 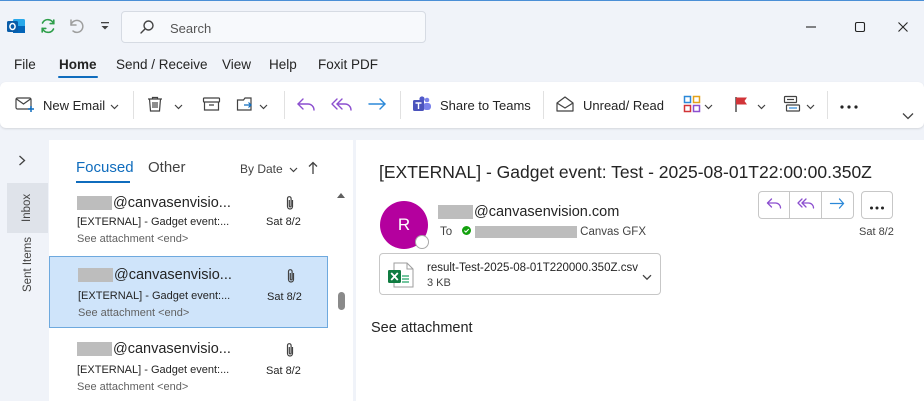 What do you see at coordinates (167, 167) in the screenshot?
I see `tab-other: Other` at bounding box center [167, 167].